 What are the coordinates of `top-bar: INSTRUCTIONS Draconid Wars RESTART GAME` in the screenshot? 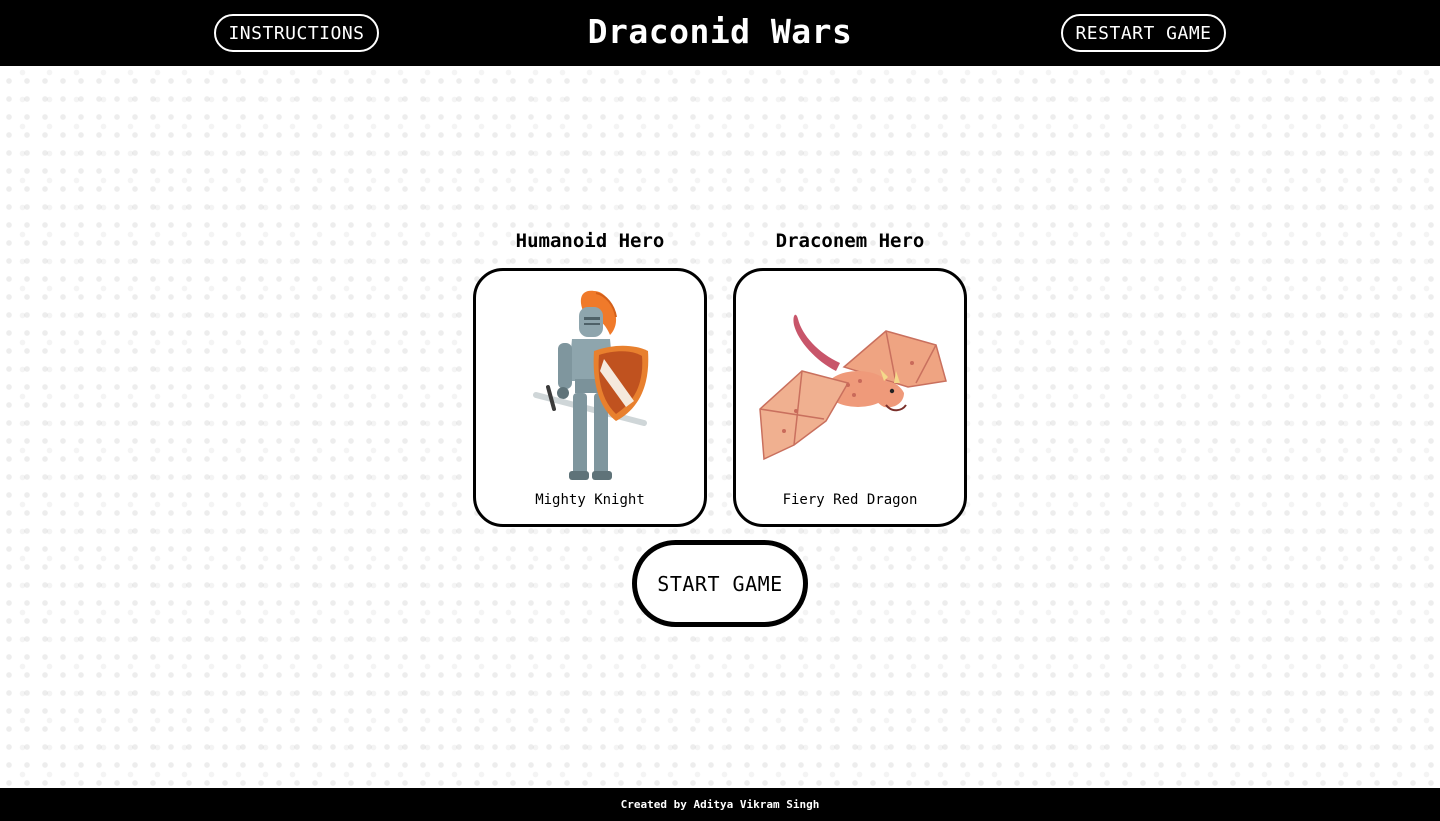 It's located at (720, 33).